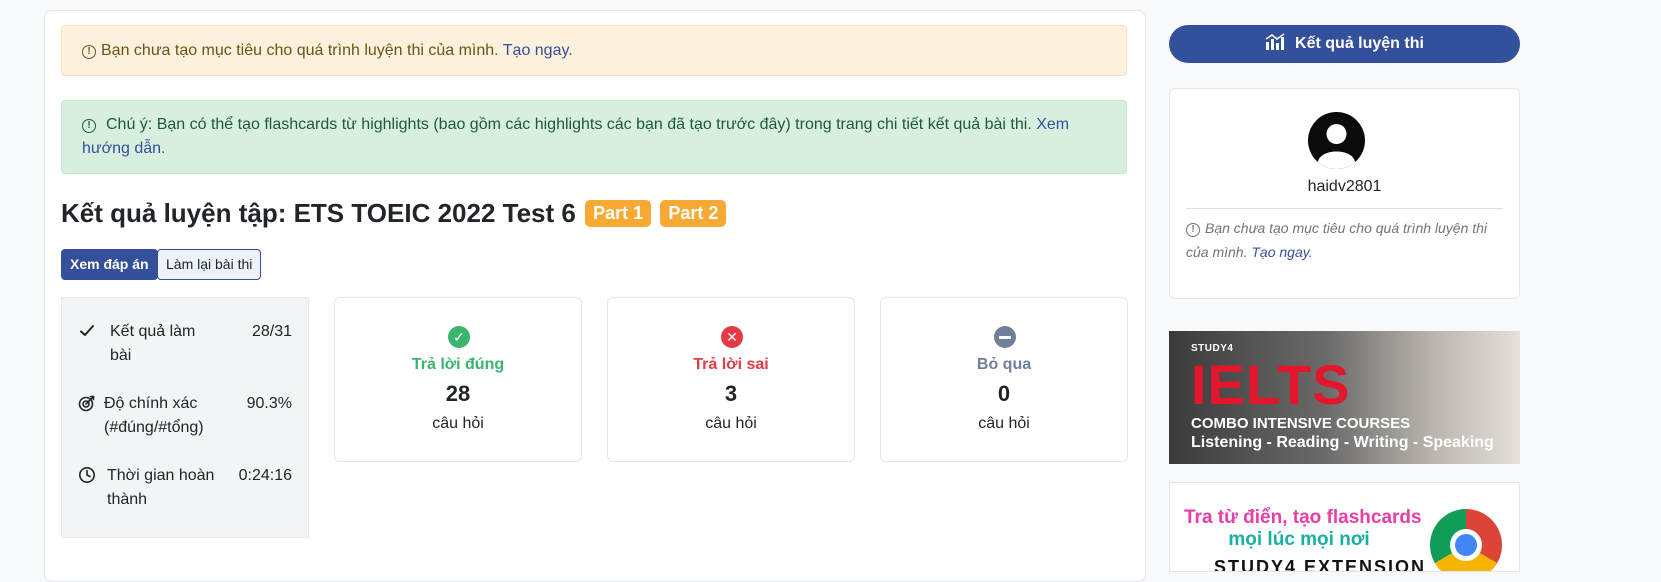 The image size is (1661, 582). I want to click on chrome-logo-icon, so click(1466, 540).